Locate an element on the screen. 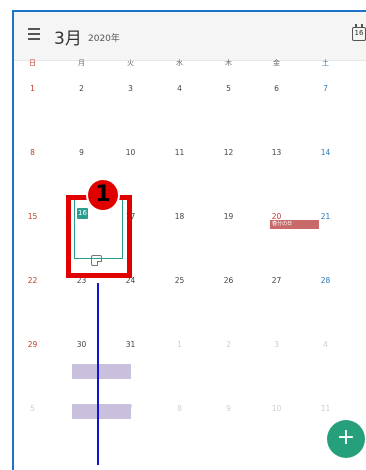 The image size is (366, 470). day-cell: 19 is located at coordinates (228, 216).